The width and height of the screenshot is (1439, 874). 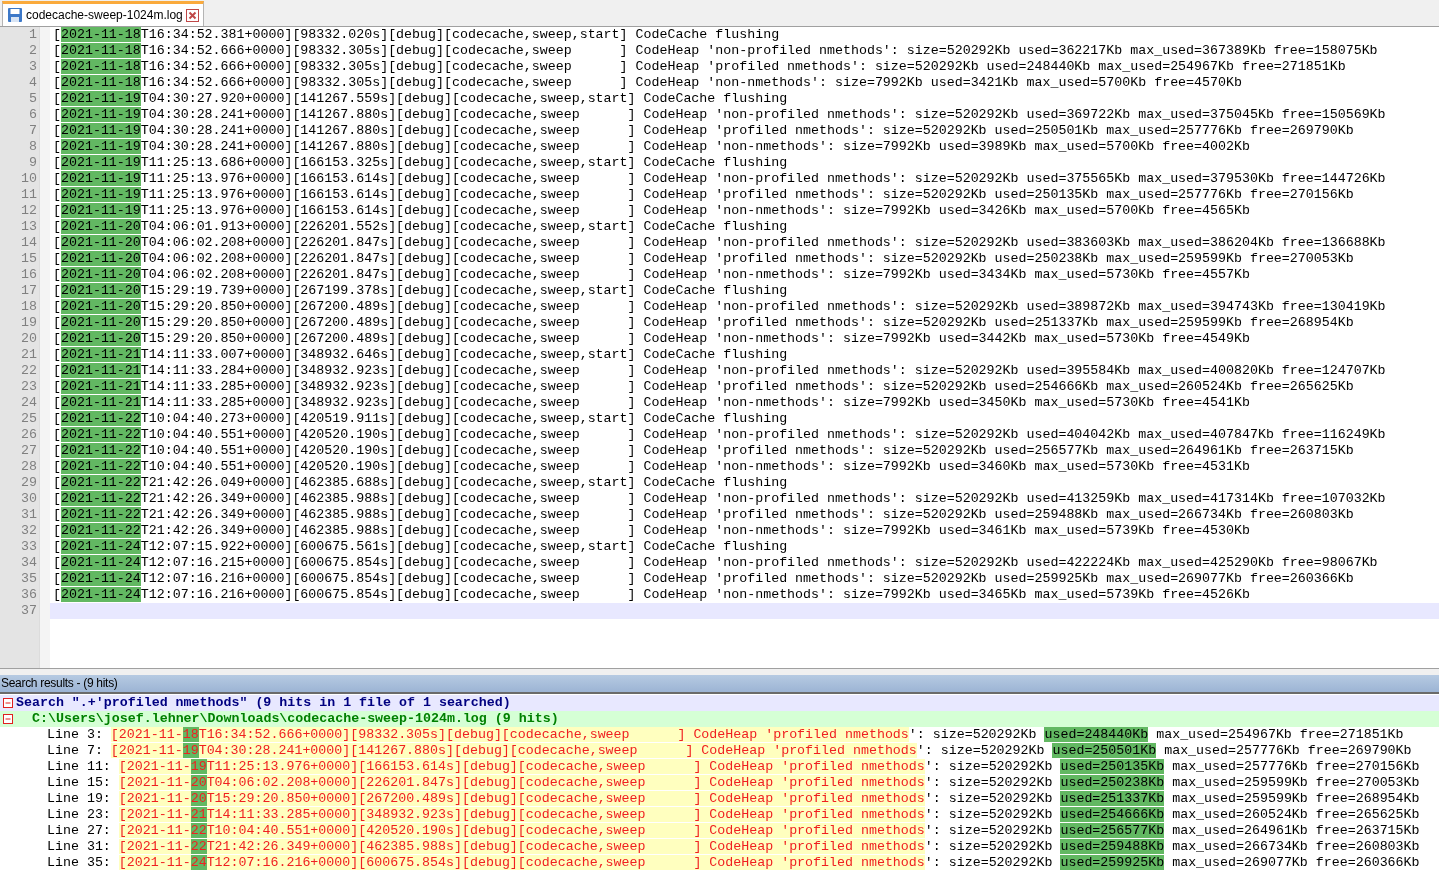 What do you see at coordinates (79, 783) in the screenshot?
I see `hit-line-label: Line 15:` at bounding box center [79, 783].